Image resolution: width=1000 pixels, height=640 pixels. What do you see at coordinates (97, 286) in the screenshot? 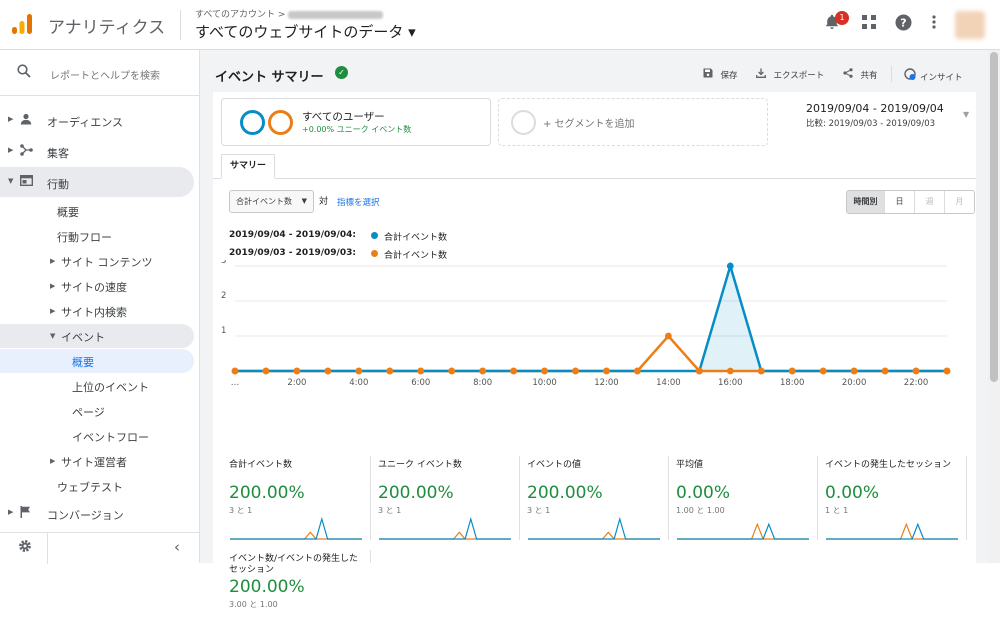
I see `sidebar-sub-site-speed: ▶ サイトの速度` at bounding box center [97, 286].